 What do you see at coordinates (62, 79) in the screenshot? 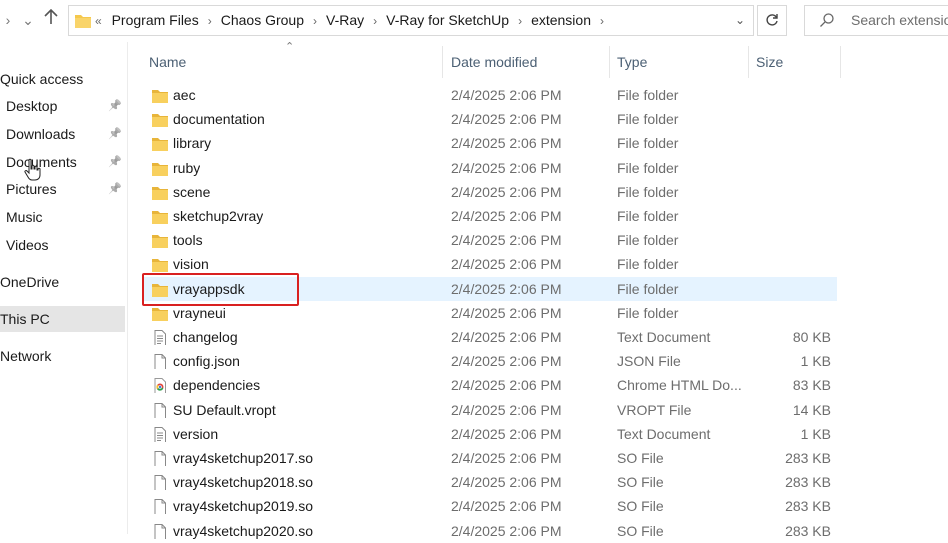
I see `sidebar-item-quick-access: Quick access` at bounding box center [62, 79].